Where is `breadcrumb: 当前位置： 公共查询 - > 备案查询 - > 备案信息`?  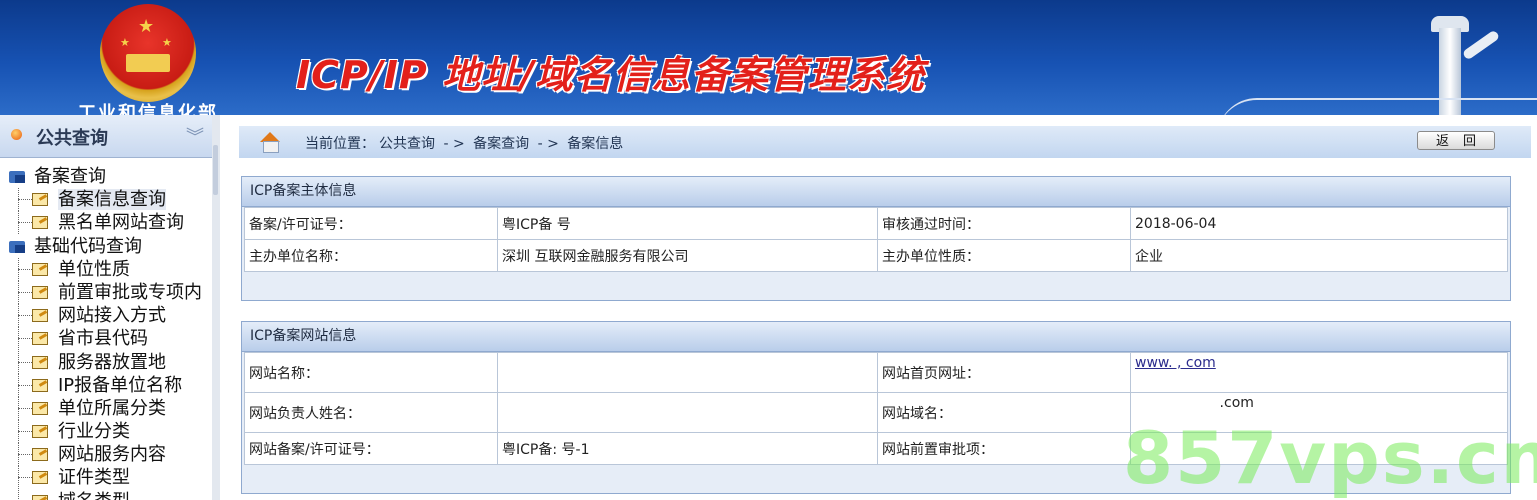
breadcrumb: 当前位置： 公共查询 - > 备案查询 - > 备案信息 is located at coordinates (885, 142).